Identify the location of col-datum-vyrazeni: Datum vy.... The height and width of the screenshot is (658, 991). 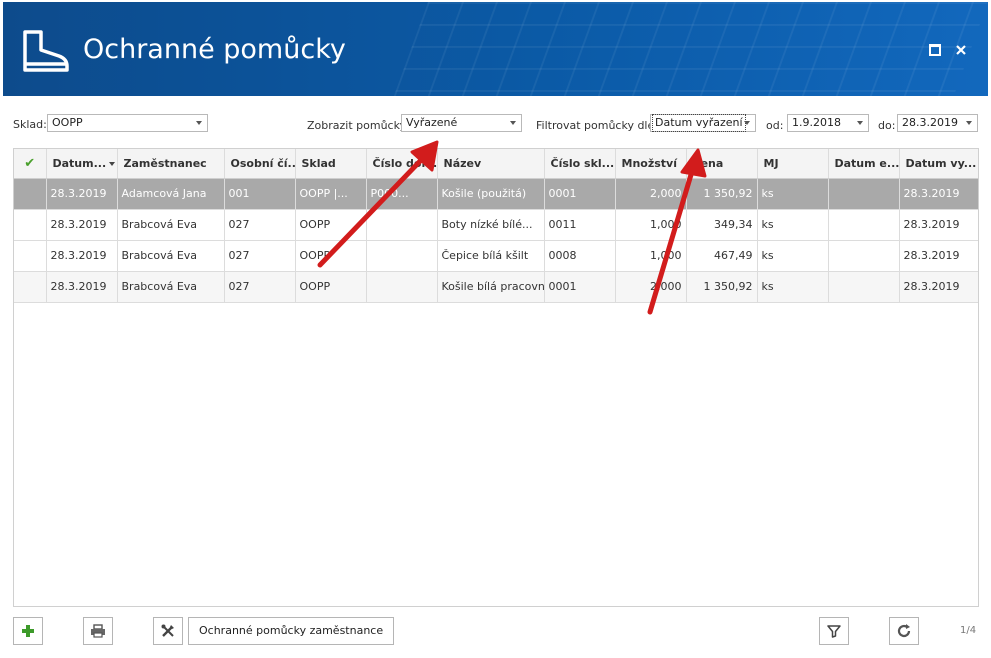
(938, 164).